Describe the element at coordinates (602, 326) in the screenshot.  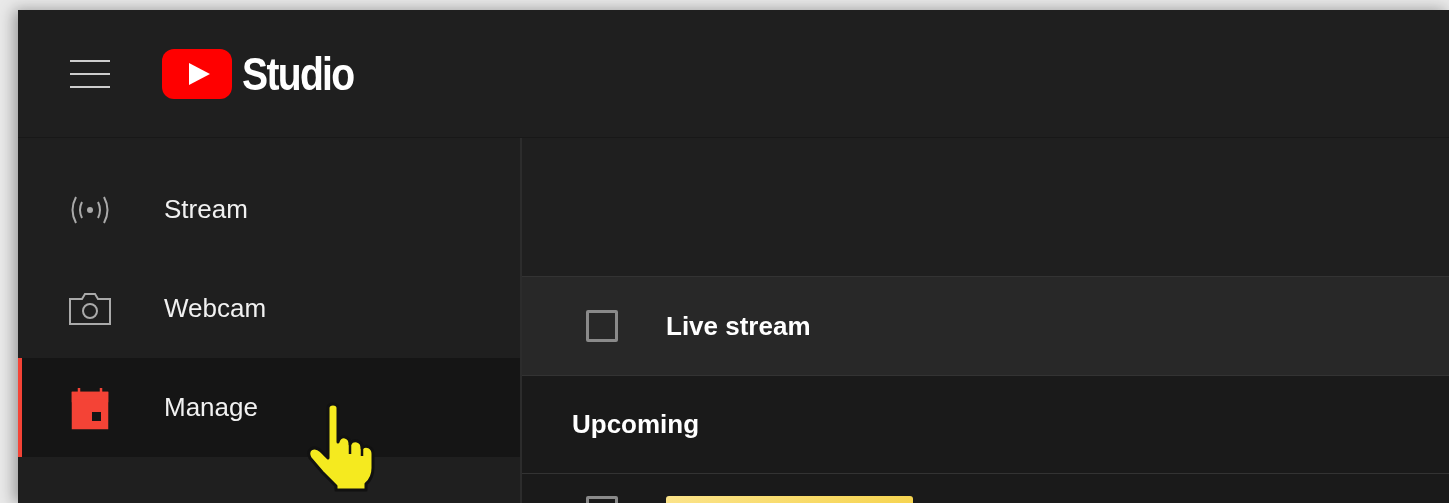
I see `select-all-checkbox` at that location.